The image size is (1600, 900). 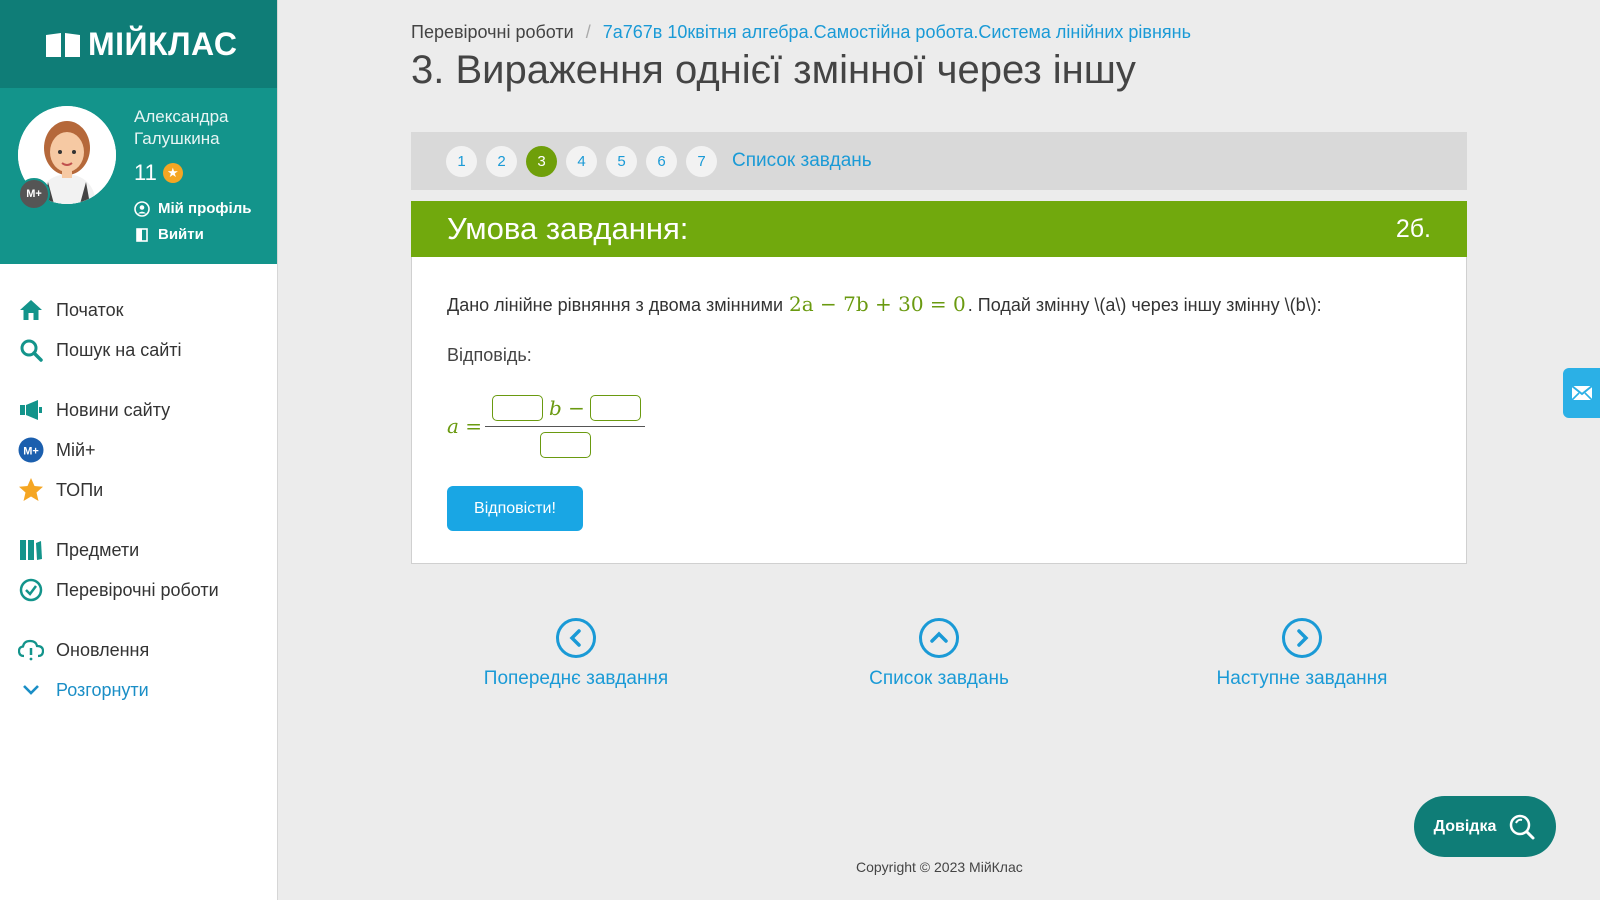 I want to click on task-points: 2б., so click(x=1413, y=228).